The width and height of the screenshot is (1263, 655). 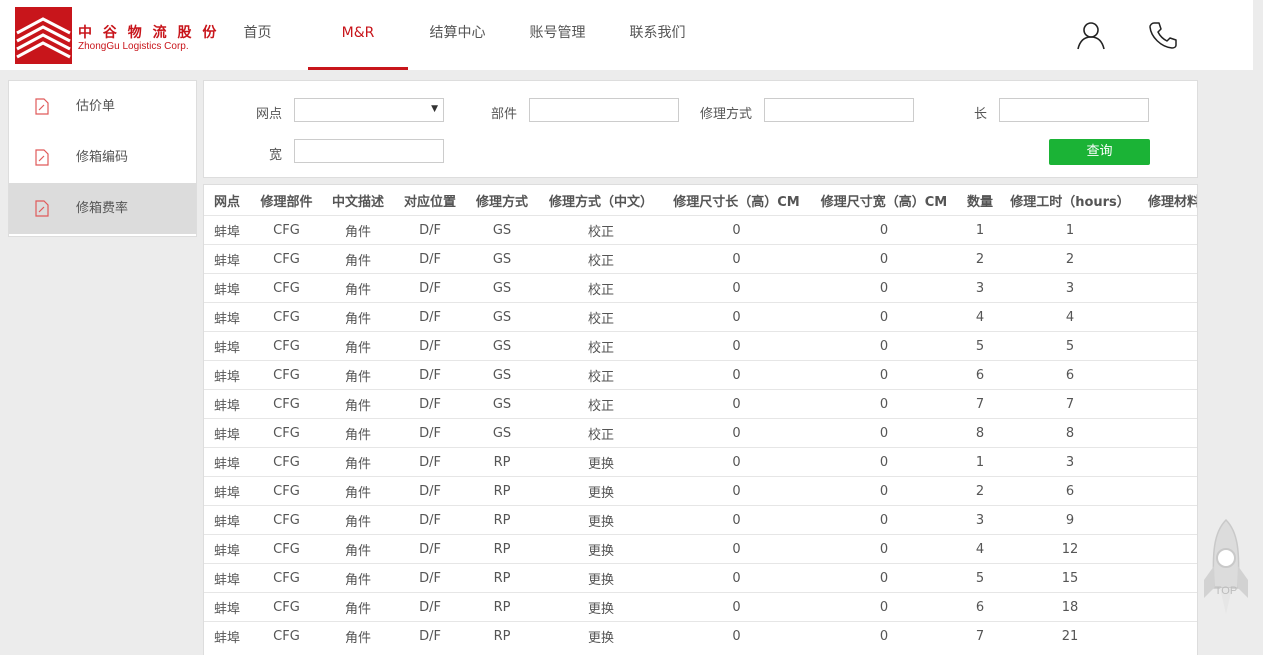 I want to click on sidebar-item-quotation: 估价单, so click(x=102, y=106).